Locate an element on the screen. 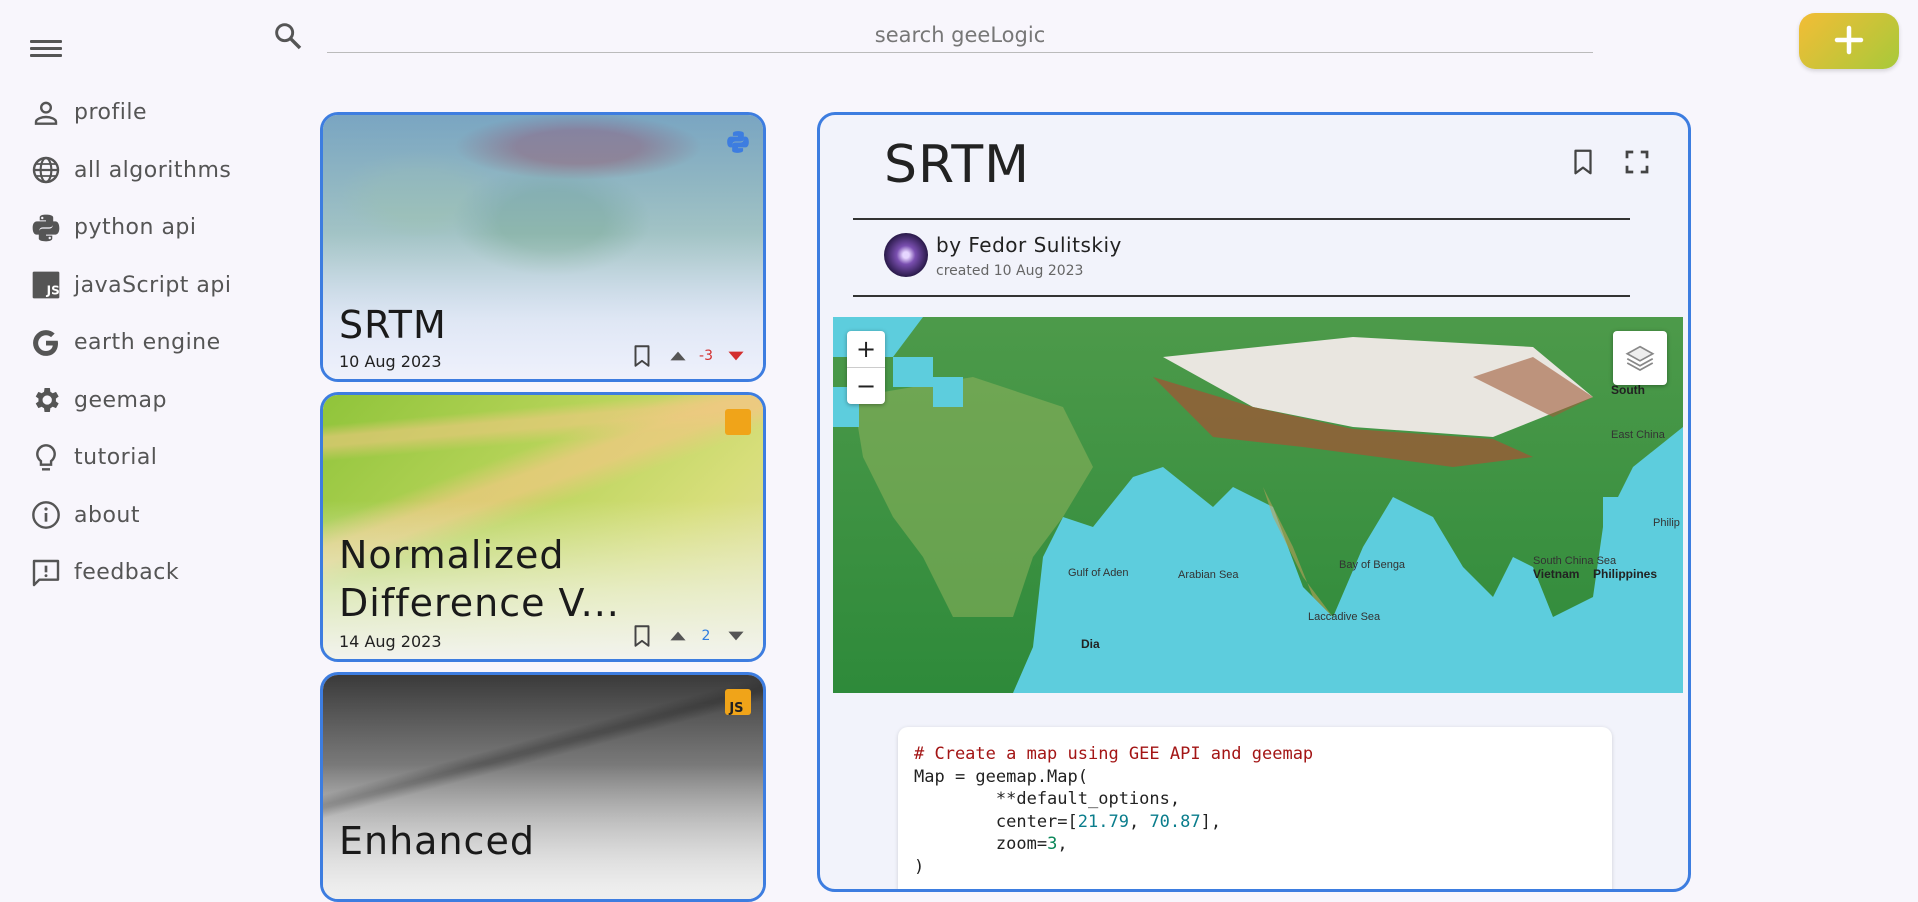  sidebar-item-label: python api is located at coordinates (135, 228).